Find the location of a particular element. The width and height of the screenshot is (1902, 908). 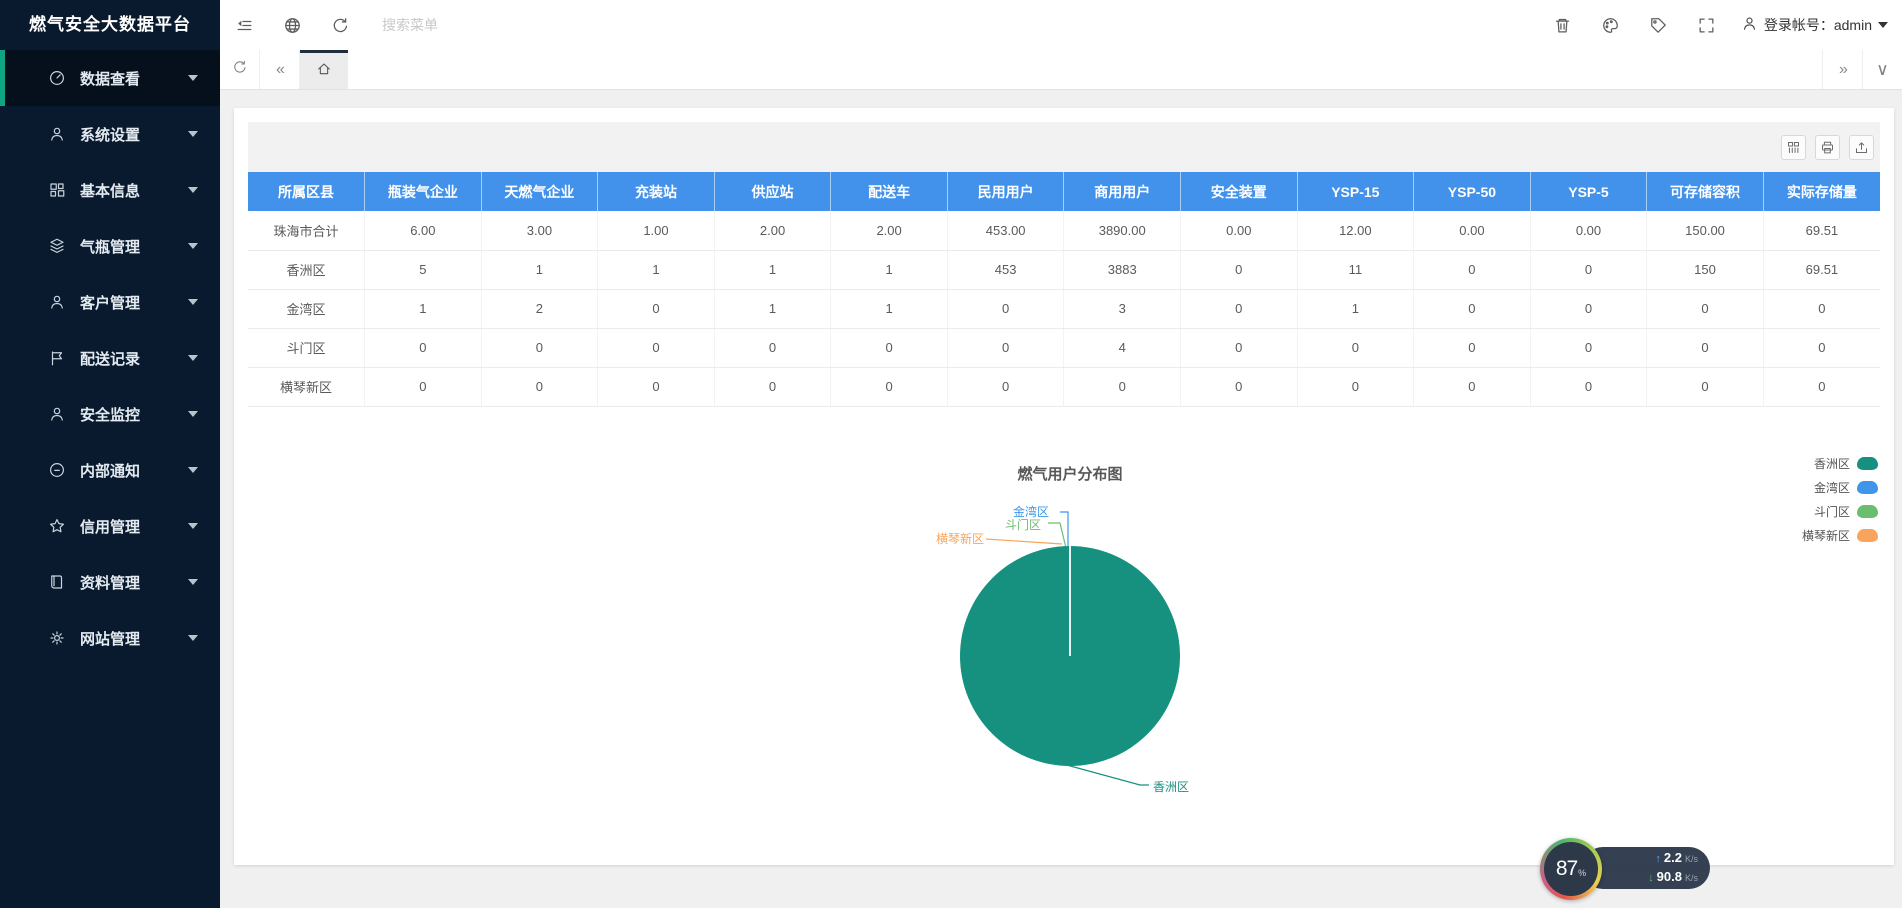

tabs-scroll-left-button: « is located at coordinates (280, 69).